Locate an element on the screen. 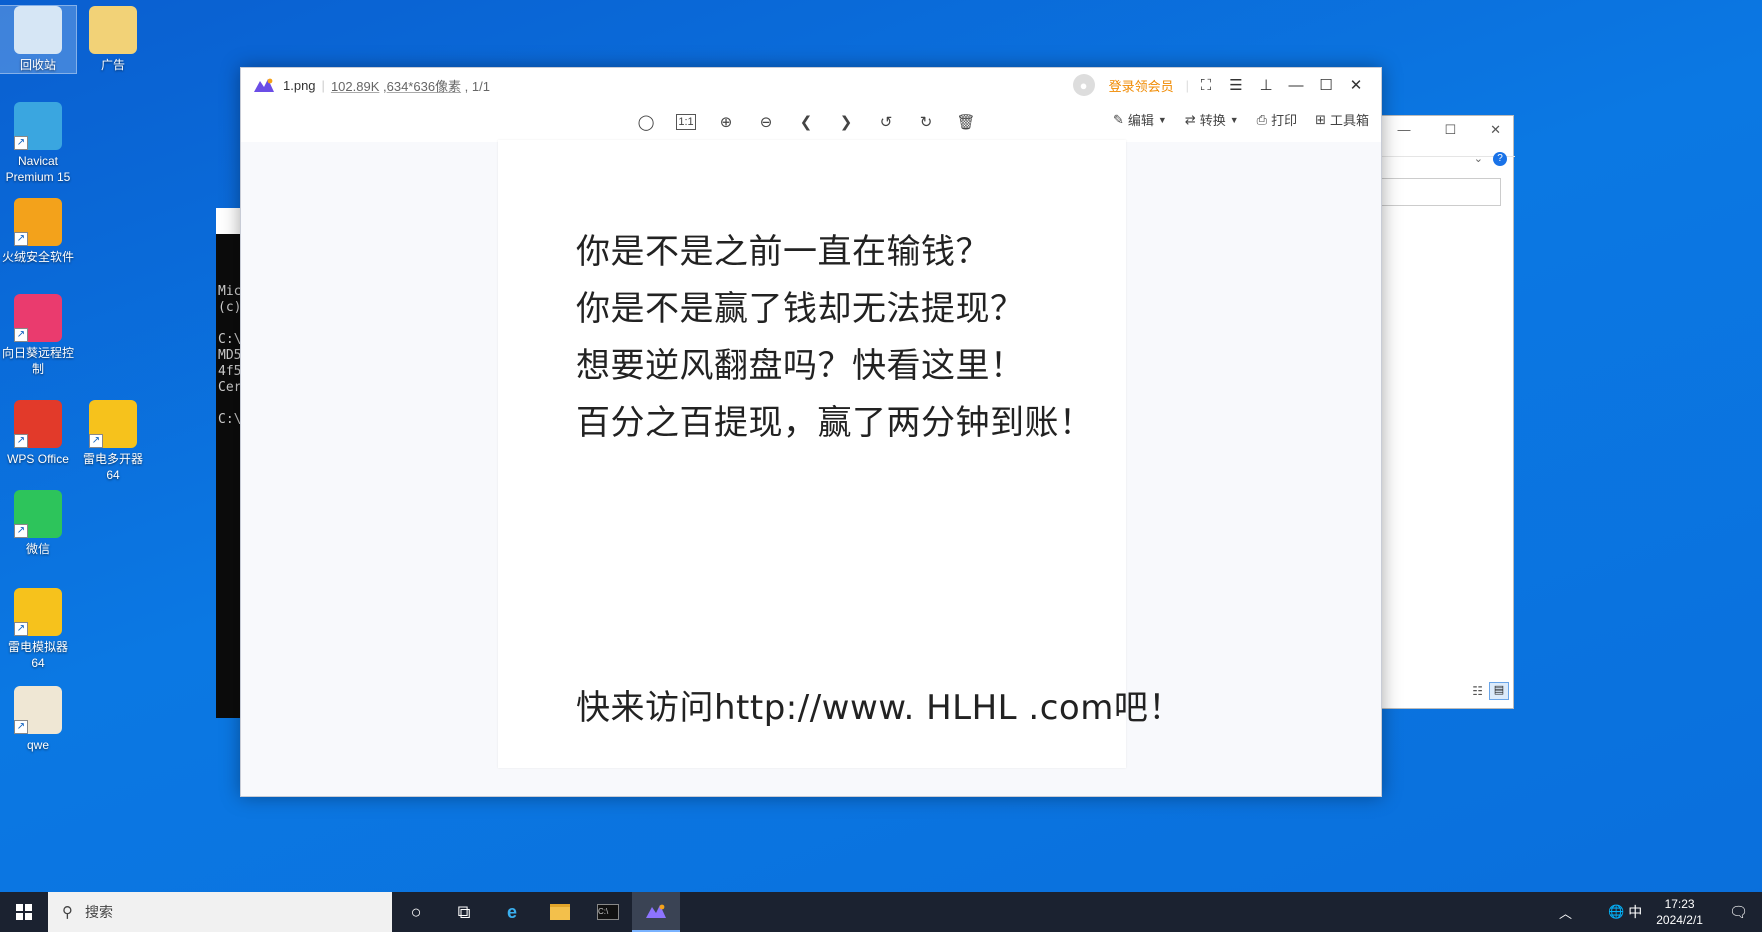 This screenshot has height=932, width=1762. desktop-icon-huorong-shield: ↗ 火绒安全软件 is located at coordinates (38, 231).